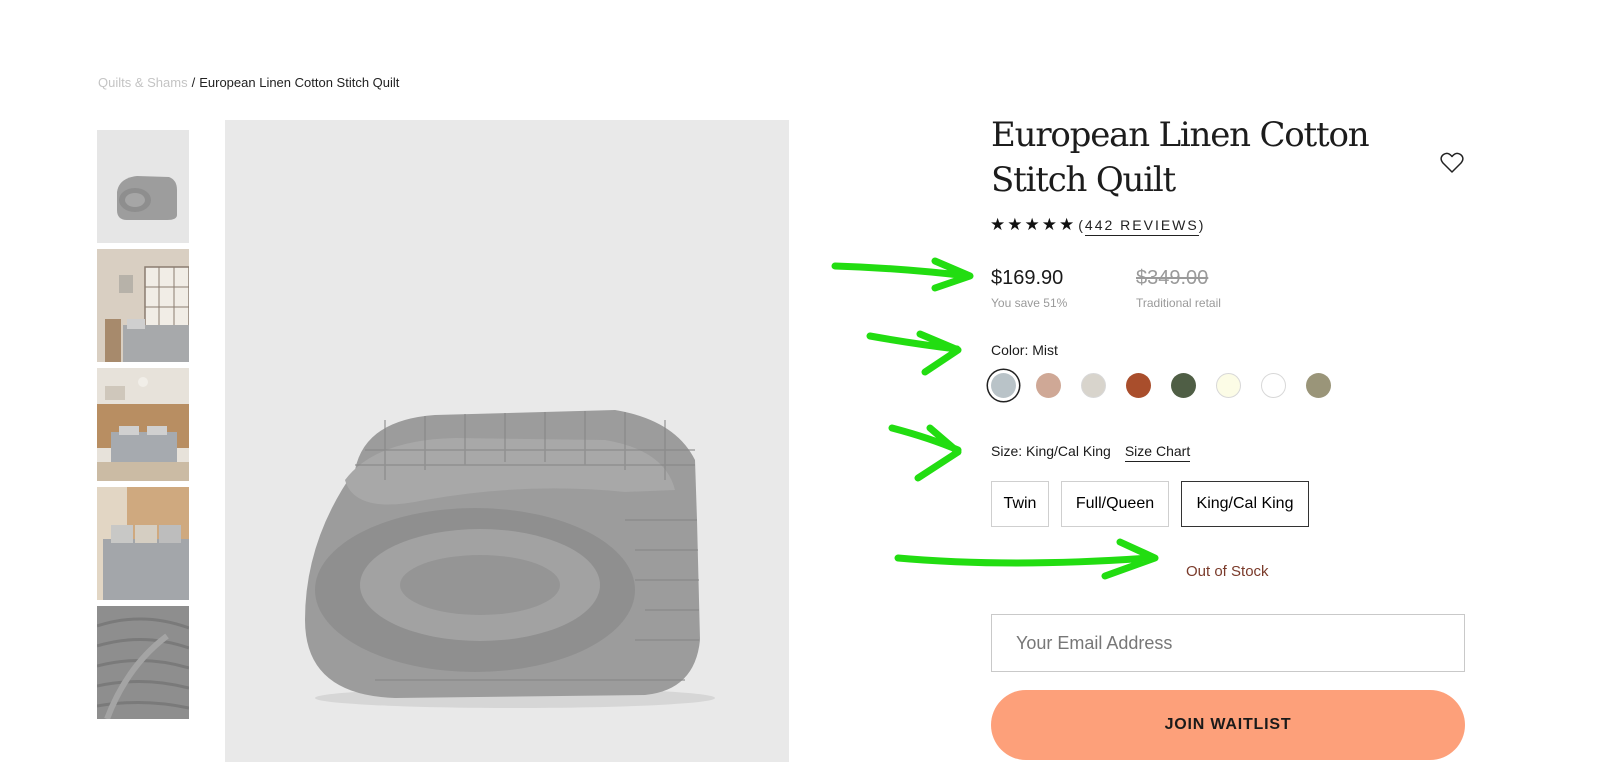 Image resolution: width=1600 pixels, height=762 pixels. I want to click on reviews-link: 442 REVIEWS, so click(1141, 226).